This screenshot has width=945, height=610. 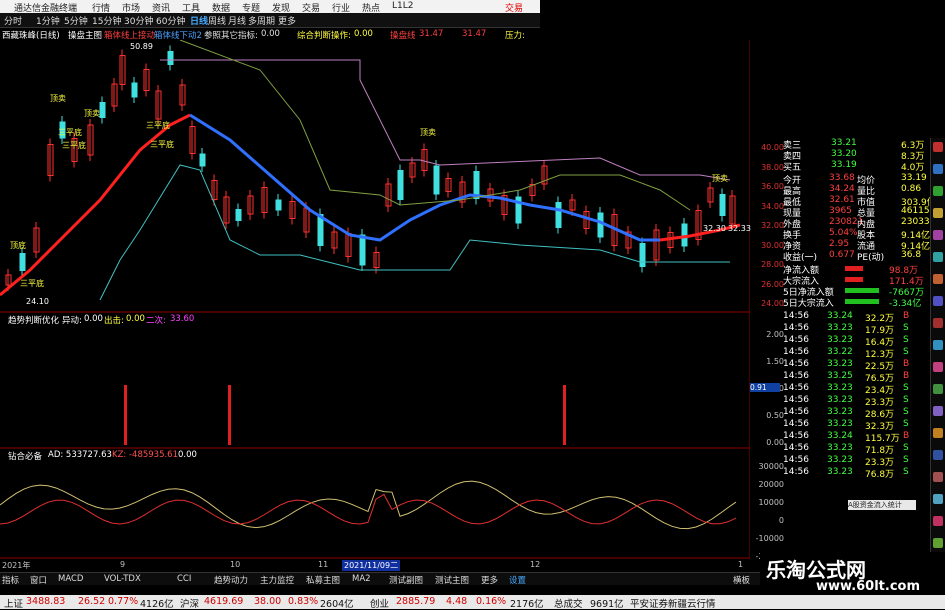 What do you see at coordinates (771, 502) in the screenshot?
I see `ind3-tick: 10000` at bounding box center [771, 502].